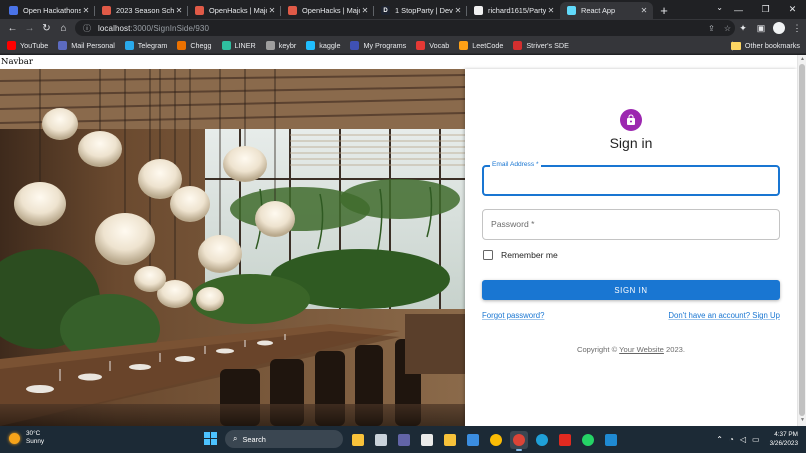  I want to click on start-button, so click(210, 438).